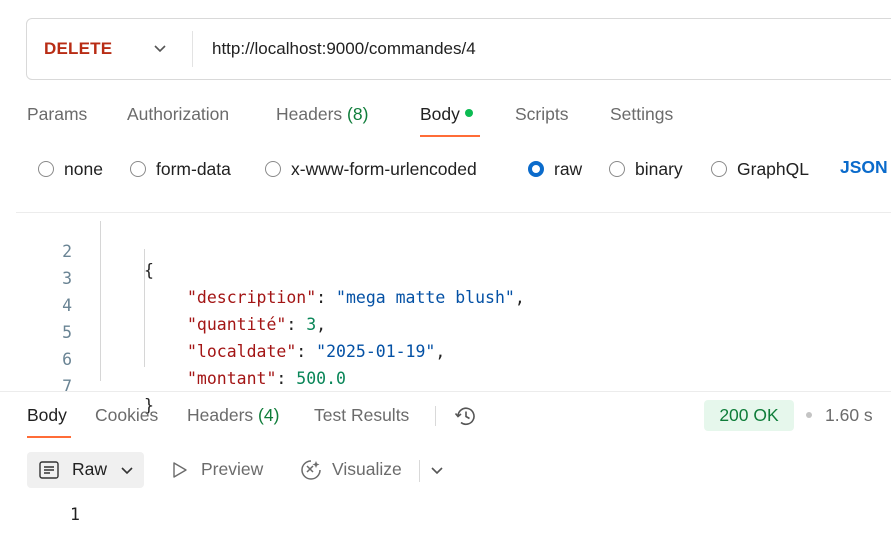  I want to click on response-body: 1, so click(75, 514).